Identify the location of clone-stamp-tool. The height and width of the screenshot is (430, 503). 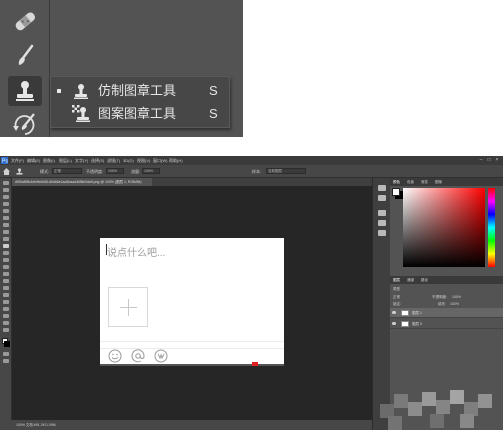
(25, 91).